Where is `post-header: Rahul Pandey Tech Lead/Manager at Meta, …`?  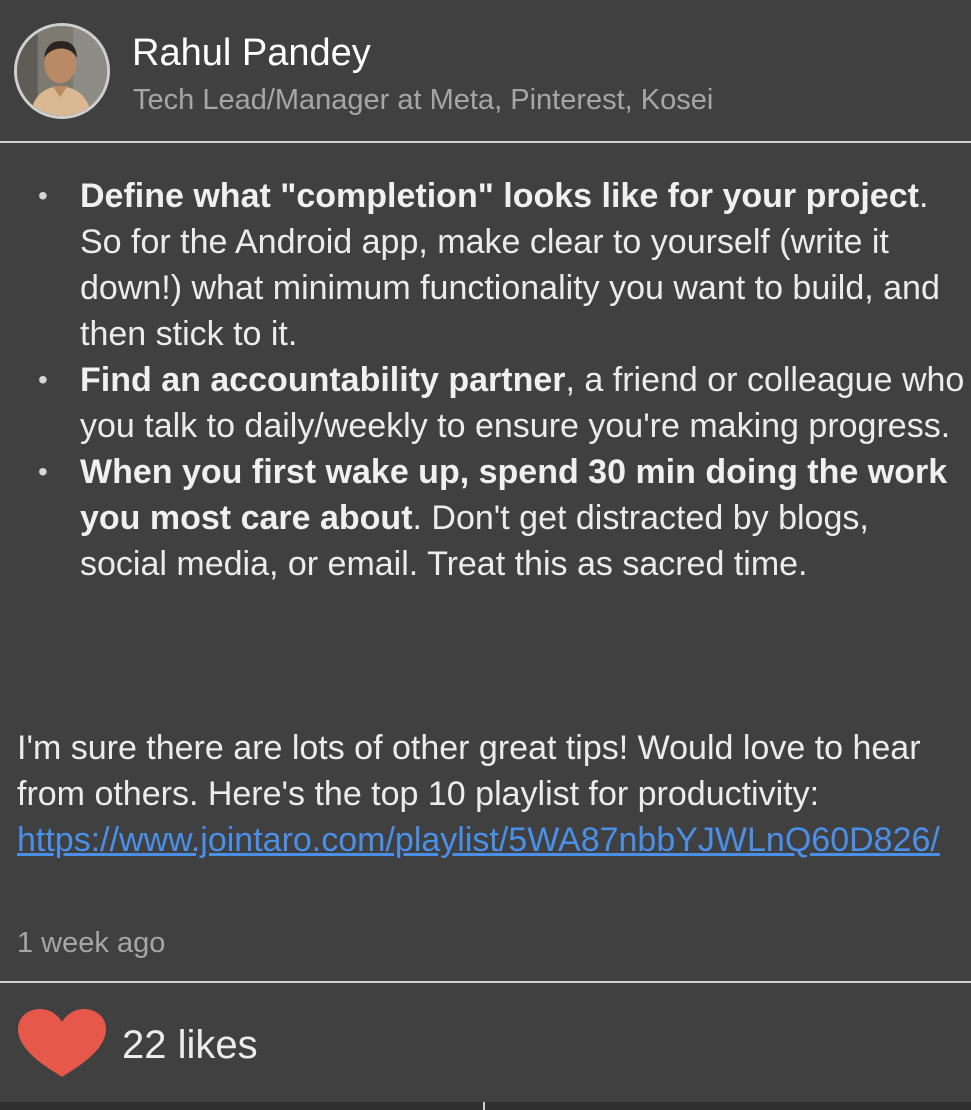 post-header: Rahul Pandey Tech Lead/Manager at Meta, … is located at coordinates (485, 71).